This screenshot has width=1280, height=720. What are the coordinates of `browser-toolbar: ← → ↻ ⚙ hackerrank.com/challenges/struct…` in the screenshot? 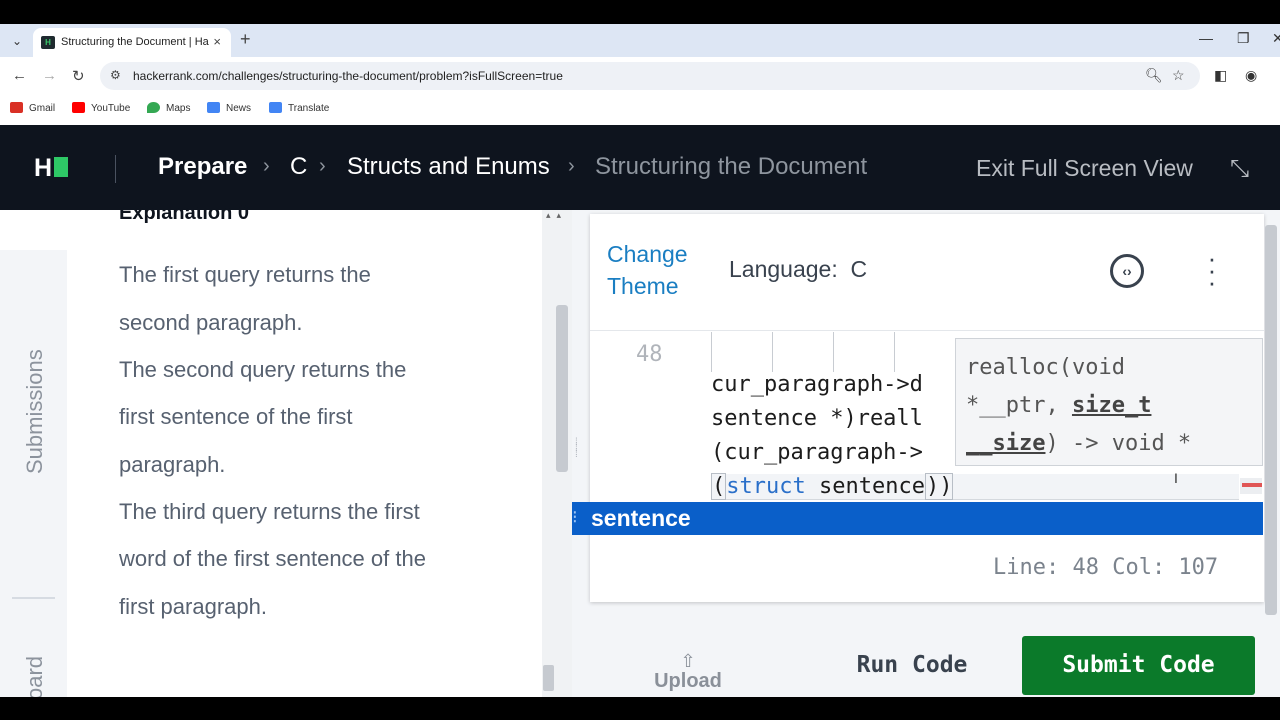 It's located at (640, 76).